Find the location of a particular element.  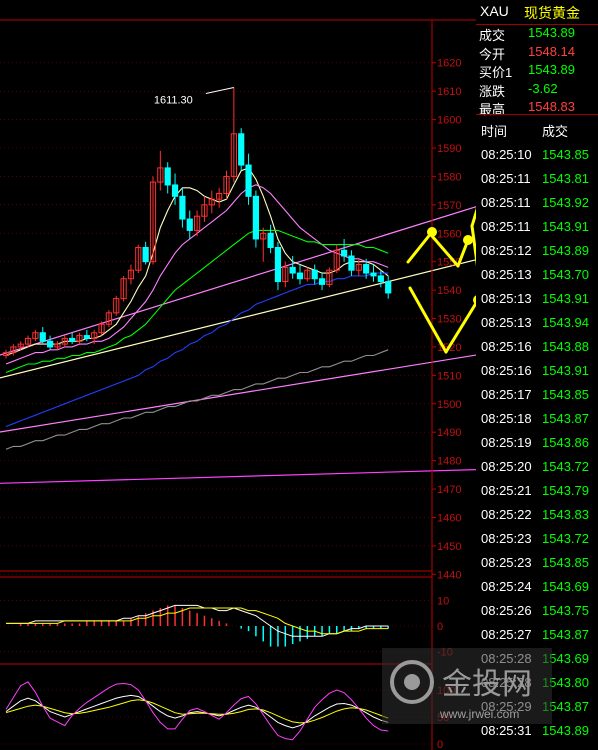

tick-row: 08:25:11 1543.91 is located at coordinates (537, 228).